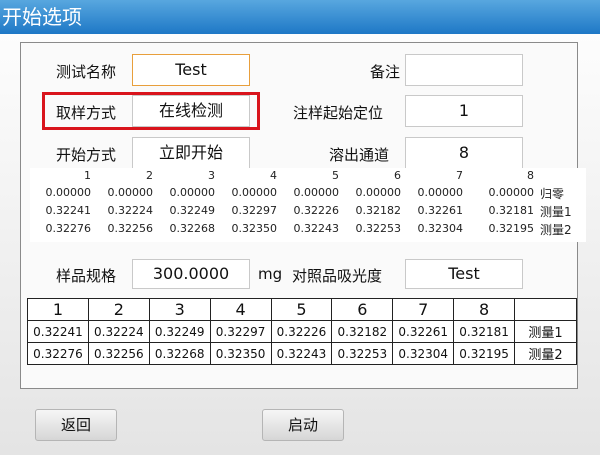  What do you see at coordinates (300, 17) in the screenshot?
I see `window-title: 开始选项` at bounding box center [300, 17].